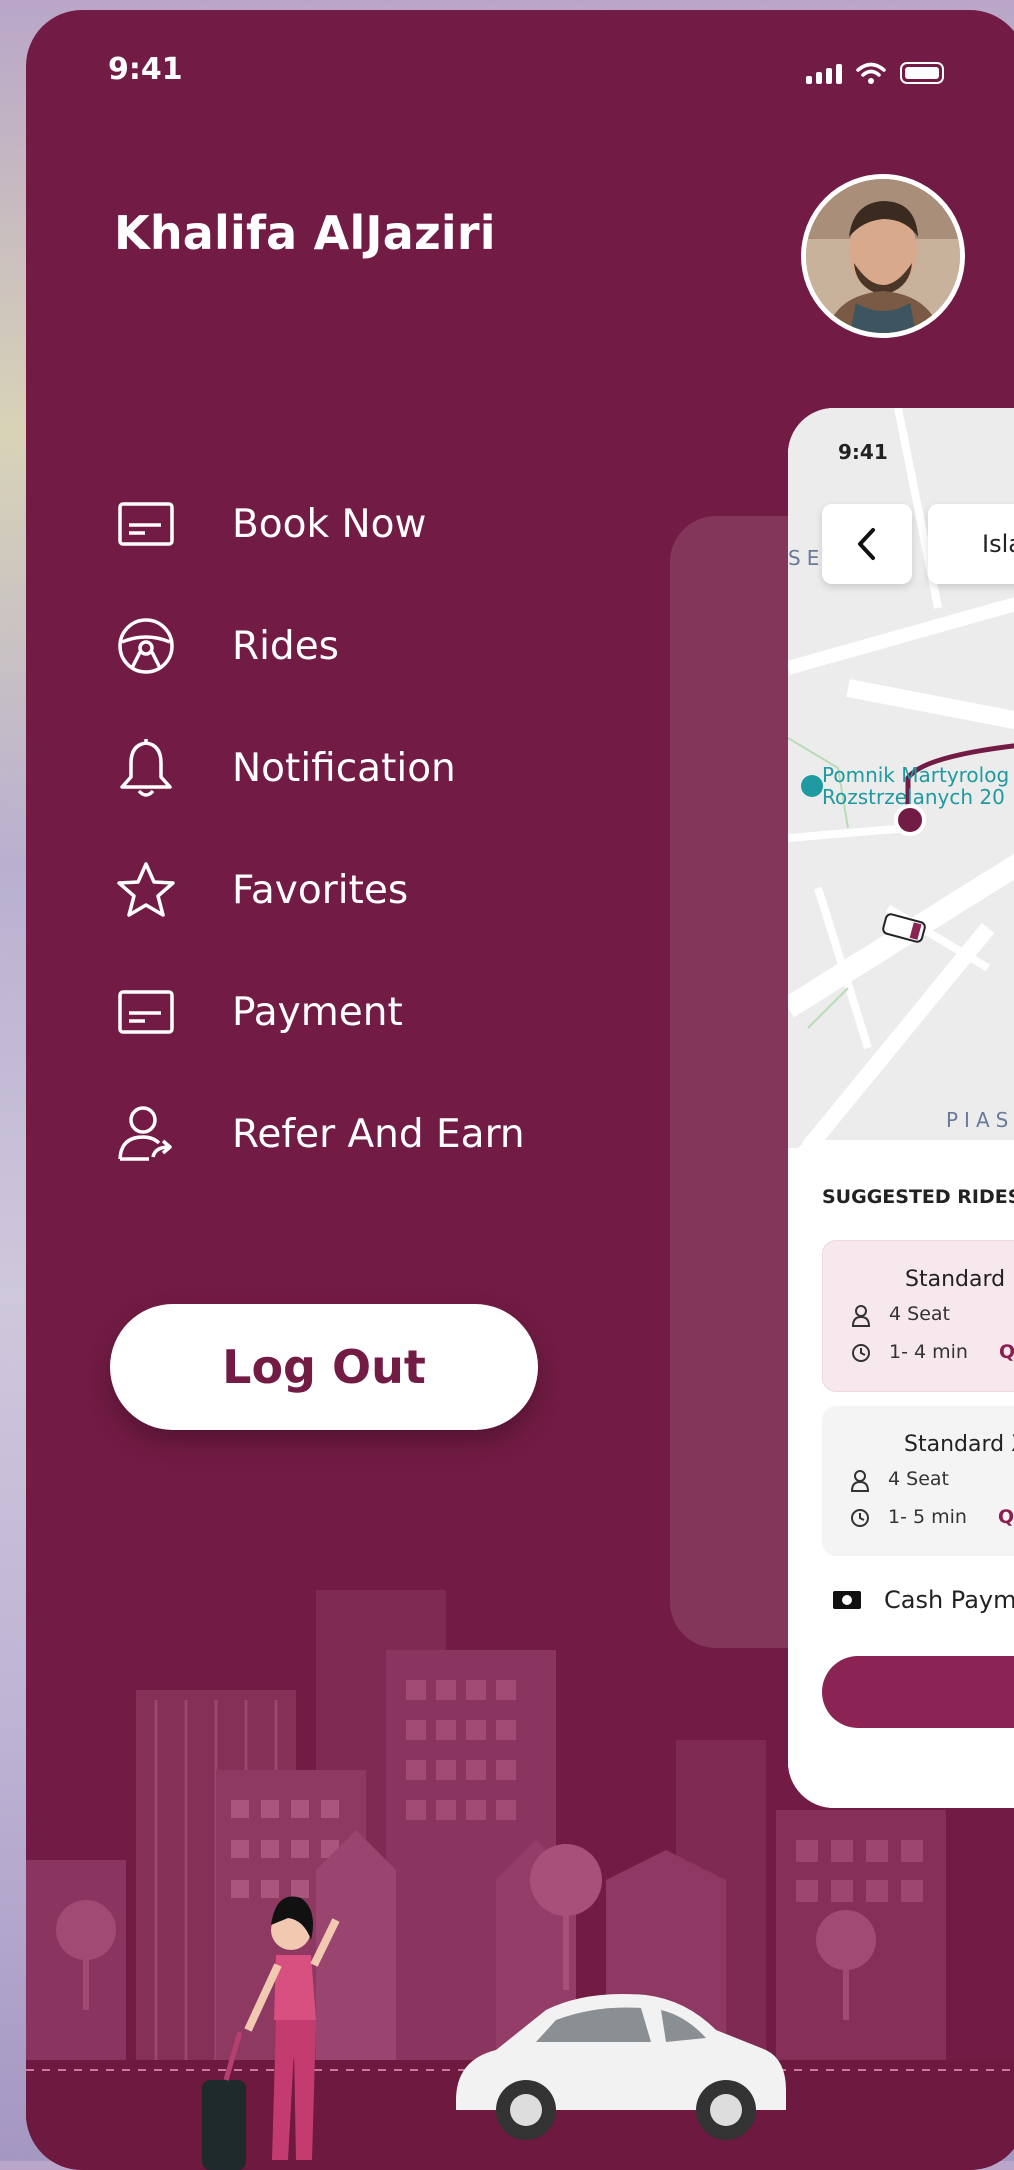  What do you see at coordinates (324, 1367) in the screenshot?
I see `log-out-button: Log Out` at bounding box center [324, 1367].